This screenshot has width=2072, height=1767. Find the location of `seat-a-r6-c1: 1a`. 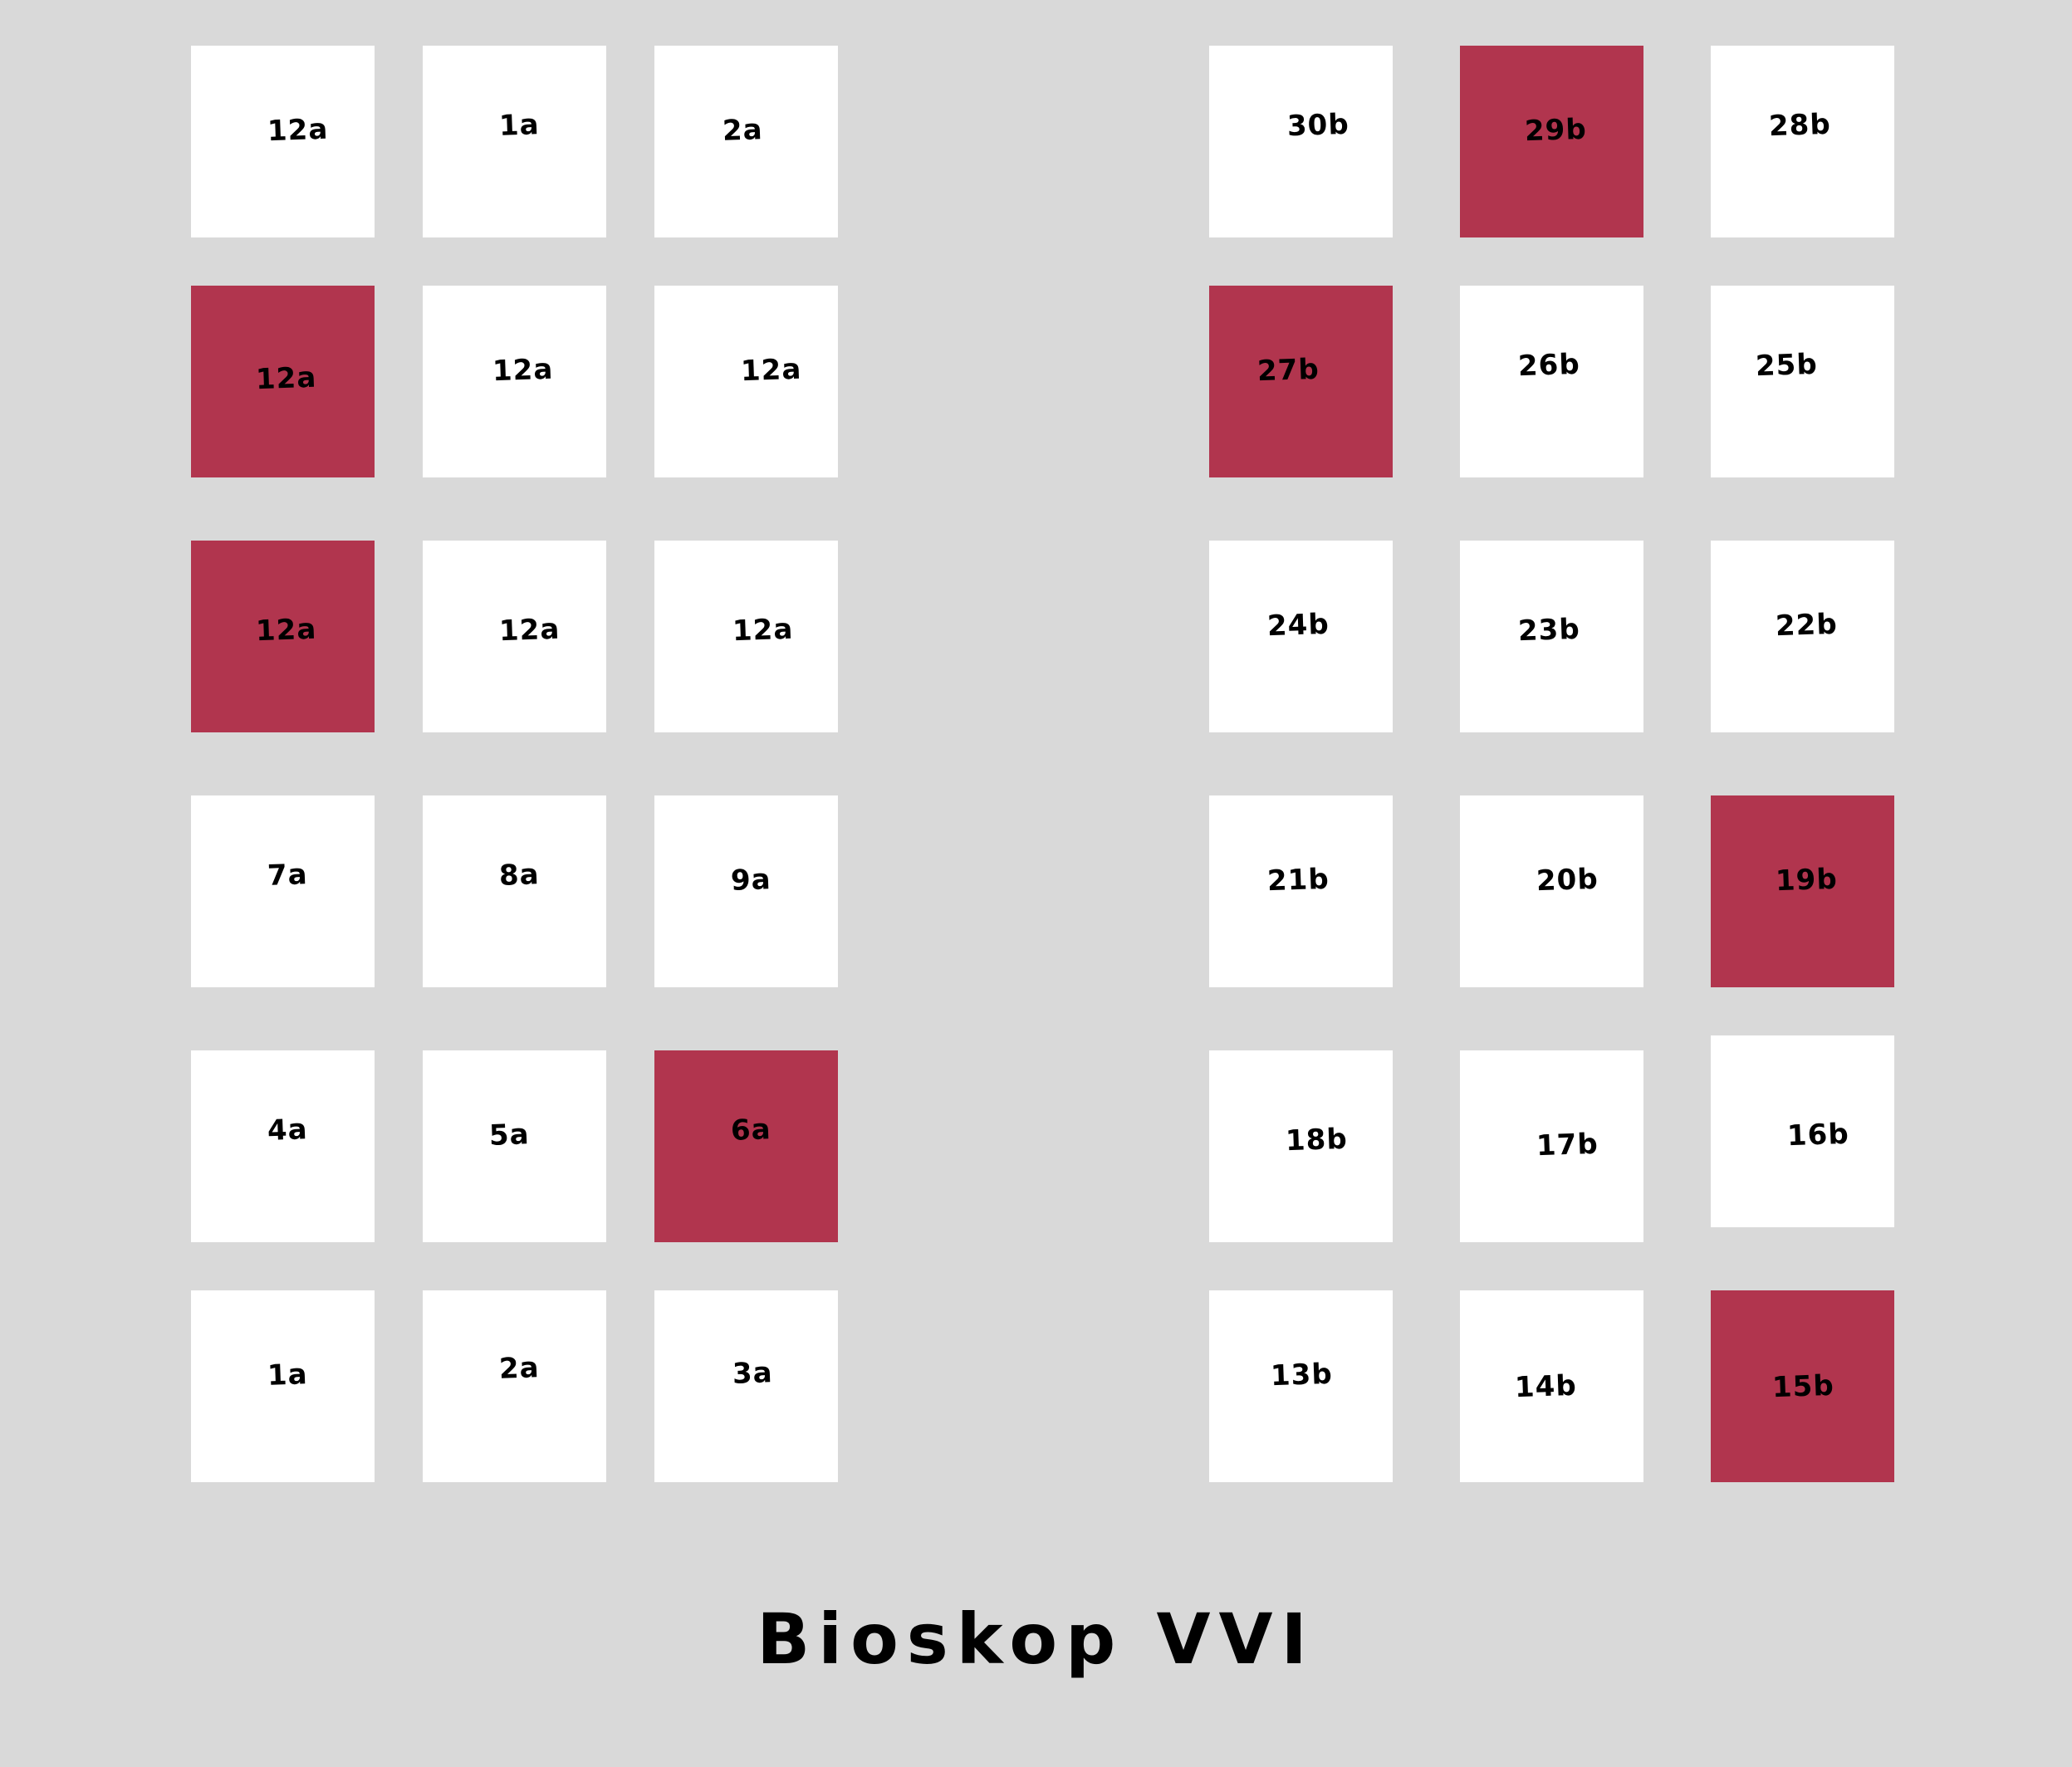

seat-a-r6-c1: 1a is located at coordinates (283, 1386).